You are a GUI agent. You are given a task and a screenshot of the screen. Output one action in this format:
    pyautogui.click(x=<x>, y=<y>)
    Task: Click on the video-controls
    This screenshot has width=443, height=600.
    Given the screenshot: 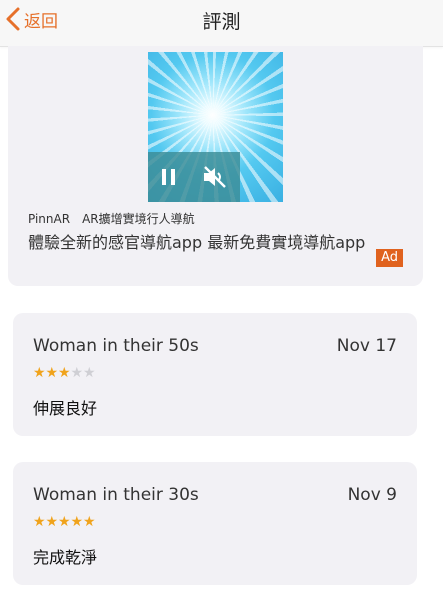 What is the action you would take?
    pyautogui.click(x=194, y=177)
    